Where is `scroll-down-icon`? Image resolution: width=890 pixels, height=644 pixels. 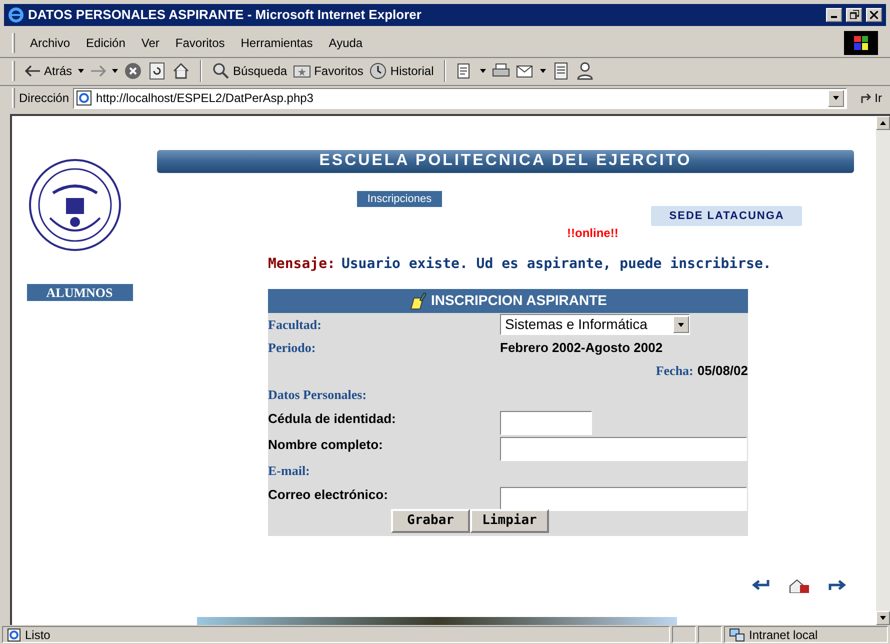
scroll-down-icon is located at coordinates (883, 618).